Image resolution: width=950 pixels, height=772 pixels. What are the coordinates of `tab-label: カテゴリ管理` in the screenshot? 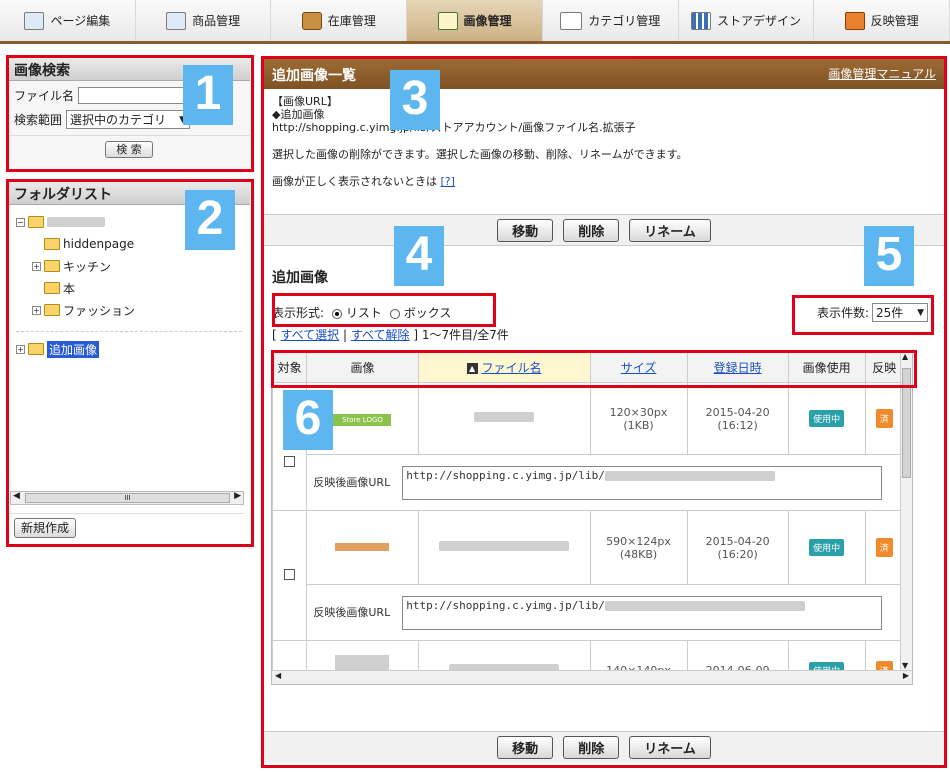 It's located at (624, 21).